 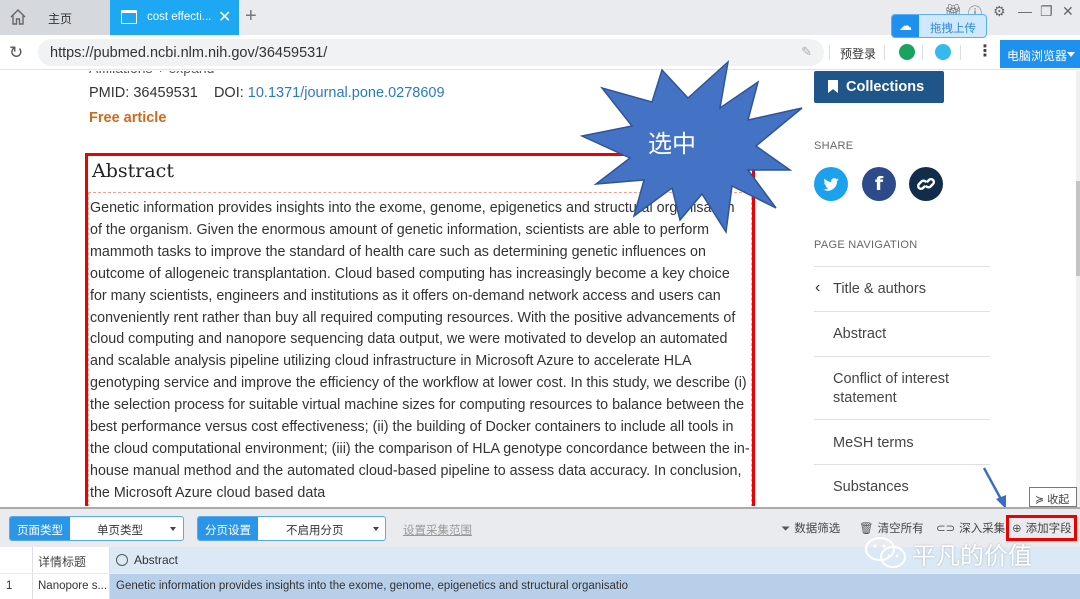 I want to click on drag-upload-badge: ☁ 拖拽上传, so click(x=939, y=26).